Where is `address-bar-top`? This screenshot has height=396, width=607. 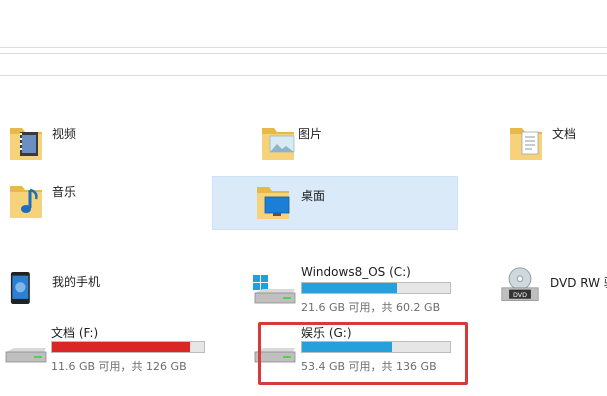 address-bar-top is located at coordinates (303, 53).